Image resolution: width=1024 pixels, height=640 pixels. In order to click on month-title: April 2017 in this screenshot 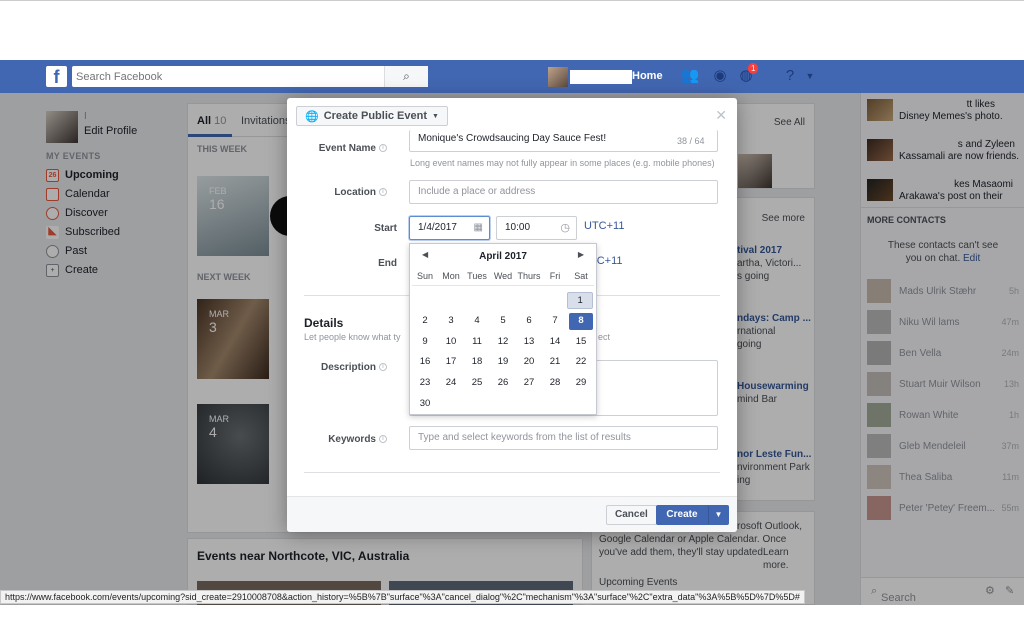, I will do `click(503, 256)`.